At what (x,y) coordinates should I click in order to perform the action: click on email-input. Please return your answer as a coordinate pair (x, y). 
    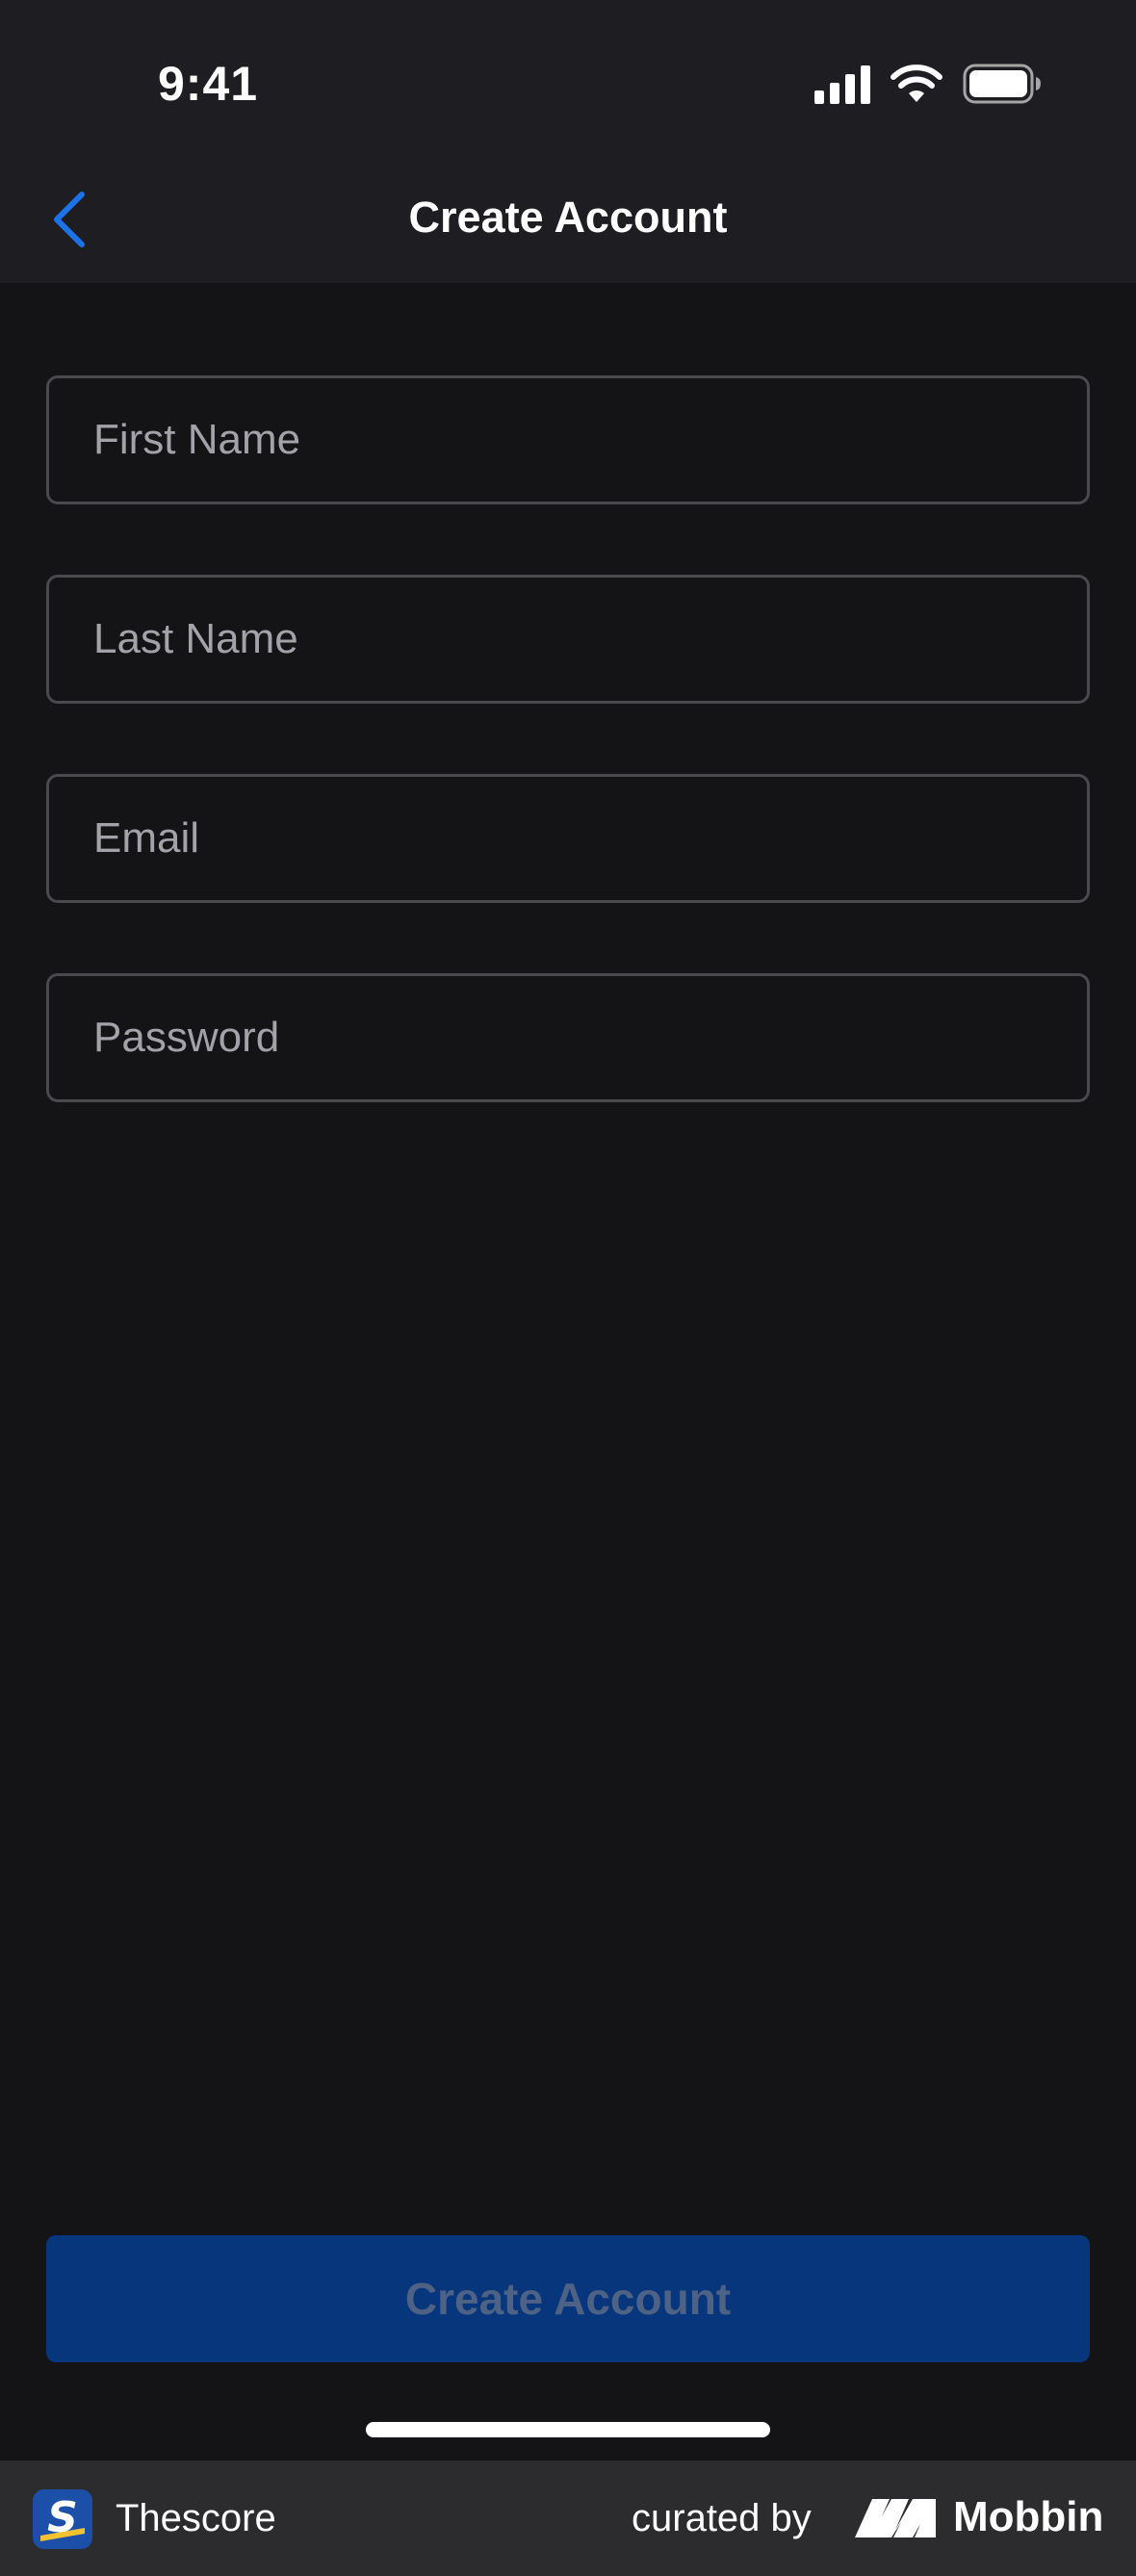
    Looking at the image, I should click on (568, 839).